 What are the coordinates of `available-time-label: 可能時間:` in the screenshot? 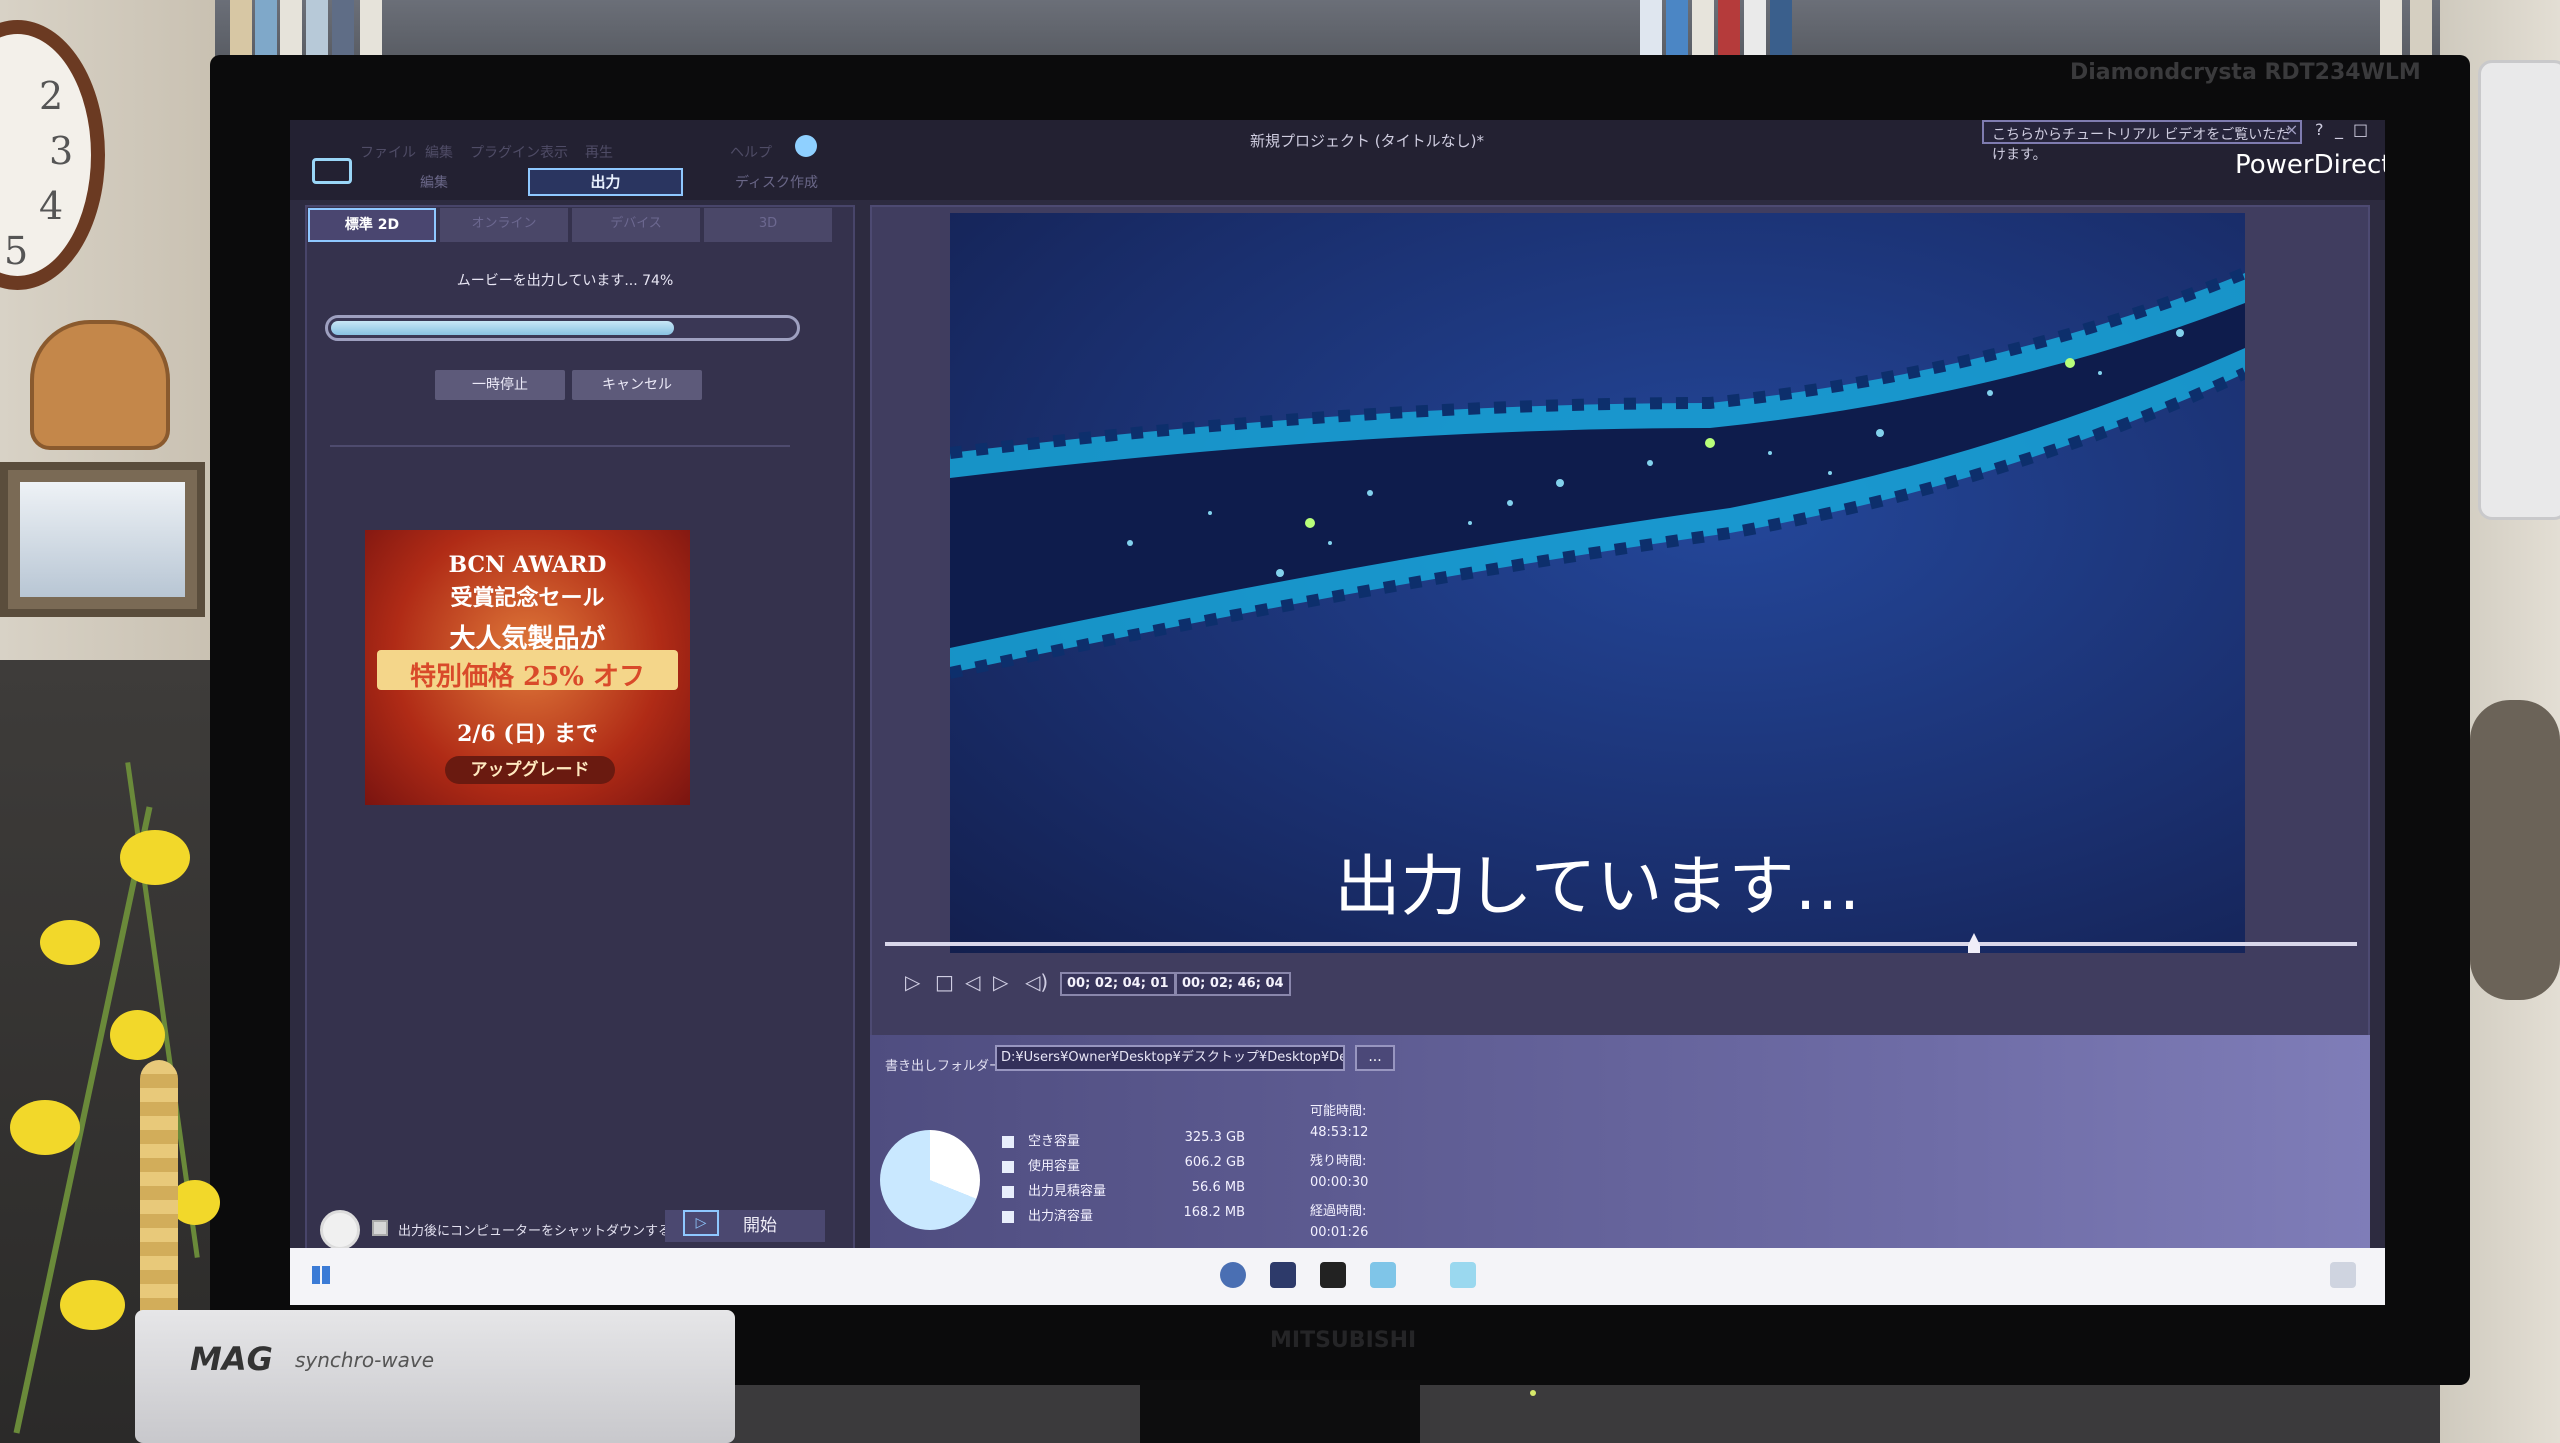 It's located at (1338, 1111).